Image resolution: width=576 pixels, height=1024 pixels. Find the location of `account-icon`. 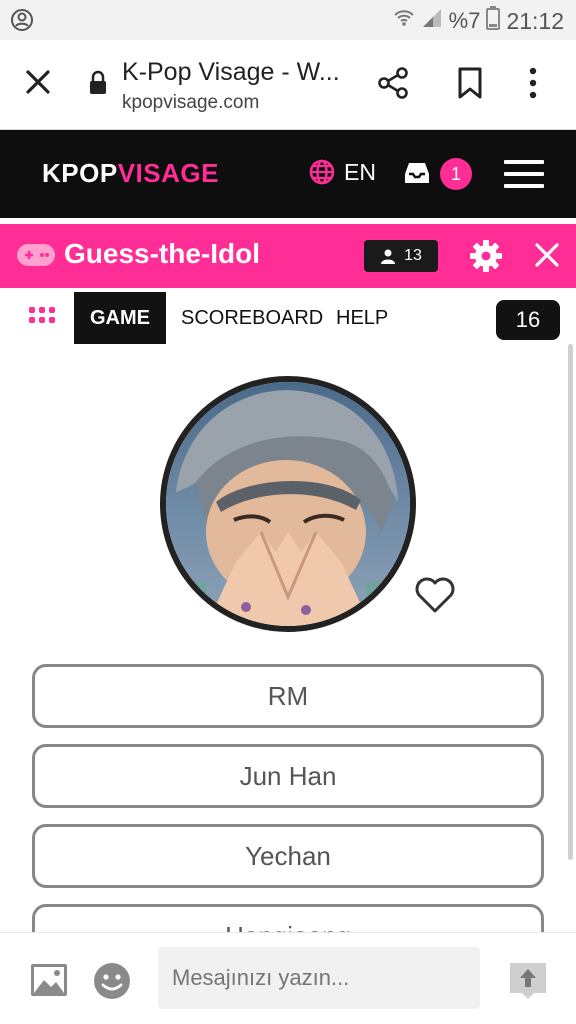

account-icon is located at coordinates (22, 22).